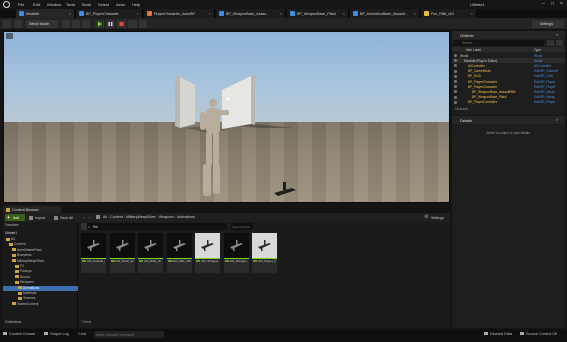 The width and height of the screenshot is (567, 342). What do you see at coordinates (561, 4) in the screenshot?
I see `close-icon: ×` at bounding box center [561, 4].